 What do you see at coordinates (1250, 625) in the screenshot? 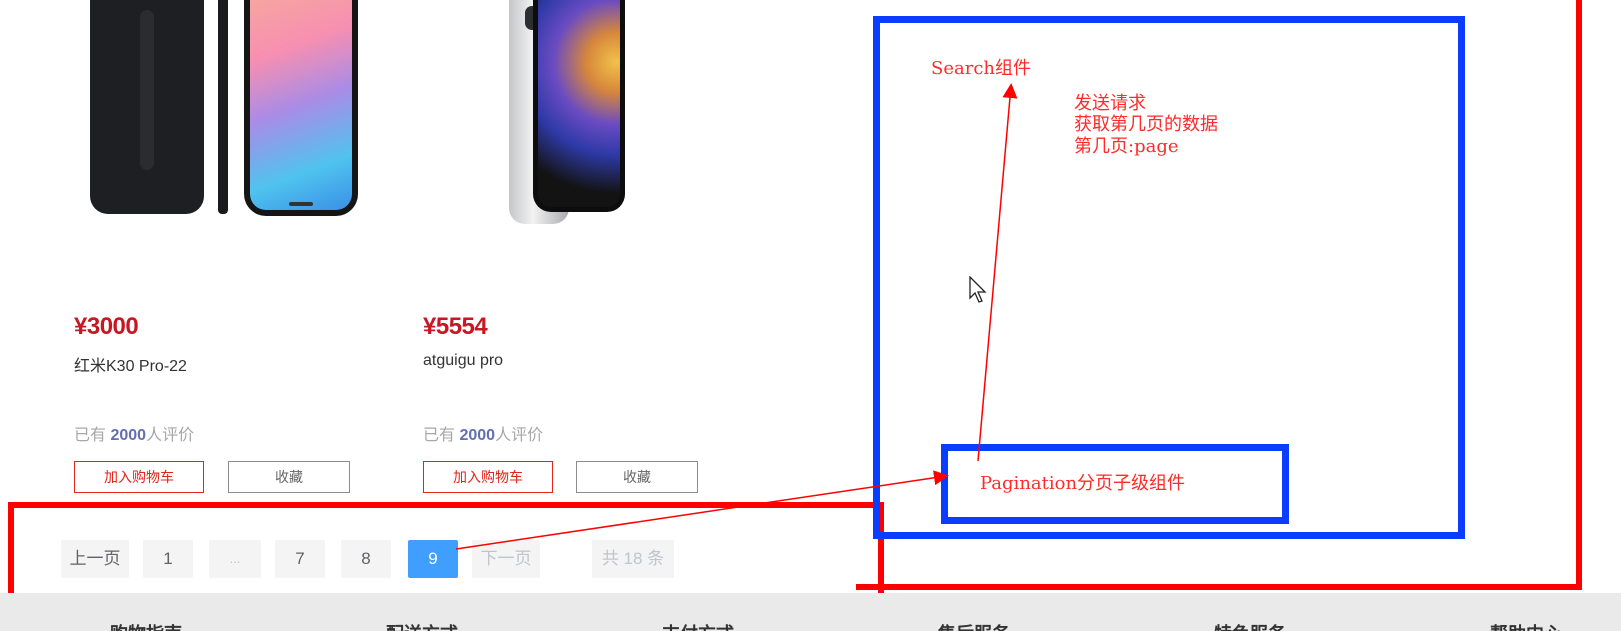
I see `footer-item-special-service: 特色服务` at bounding box center [1250, 625].